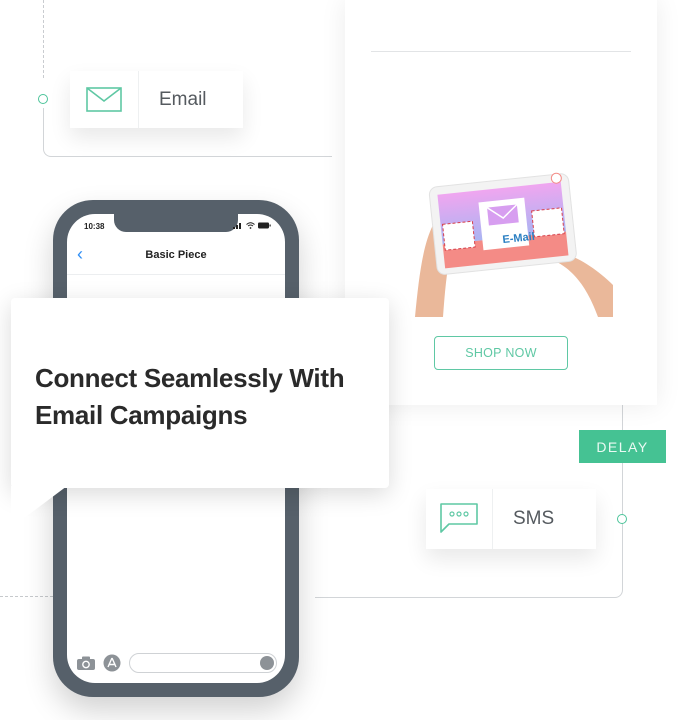  I want to click on flow-node-email, so click(43, 99).